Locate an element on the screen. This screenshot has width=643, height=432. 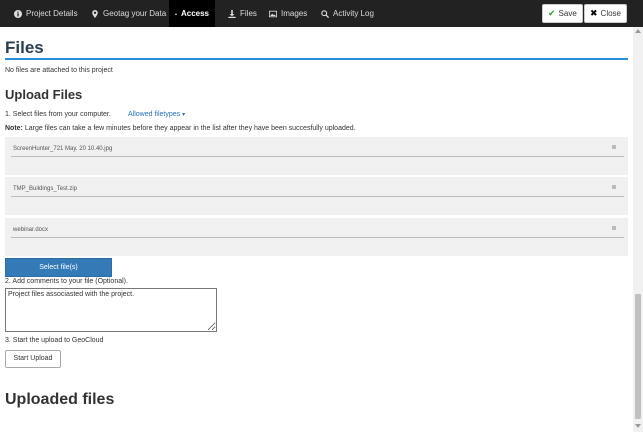
lock-icon is located at coordinates (176, 13).